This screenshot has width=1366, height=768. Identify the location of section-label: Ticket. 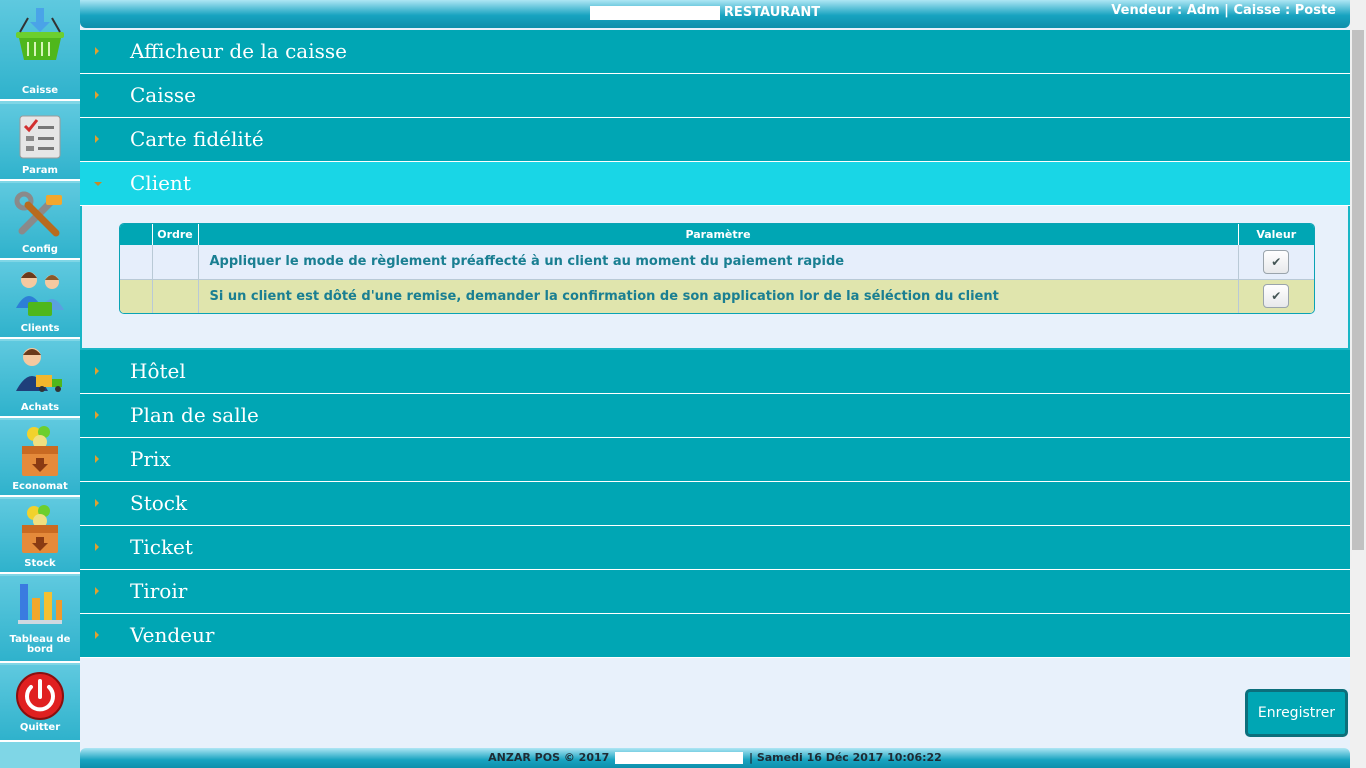
(161, 547).